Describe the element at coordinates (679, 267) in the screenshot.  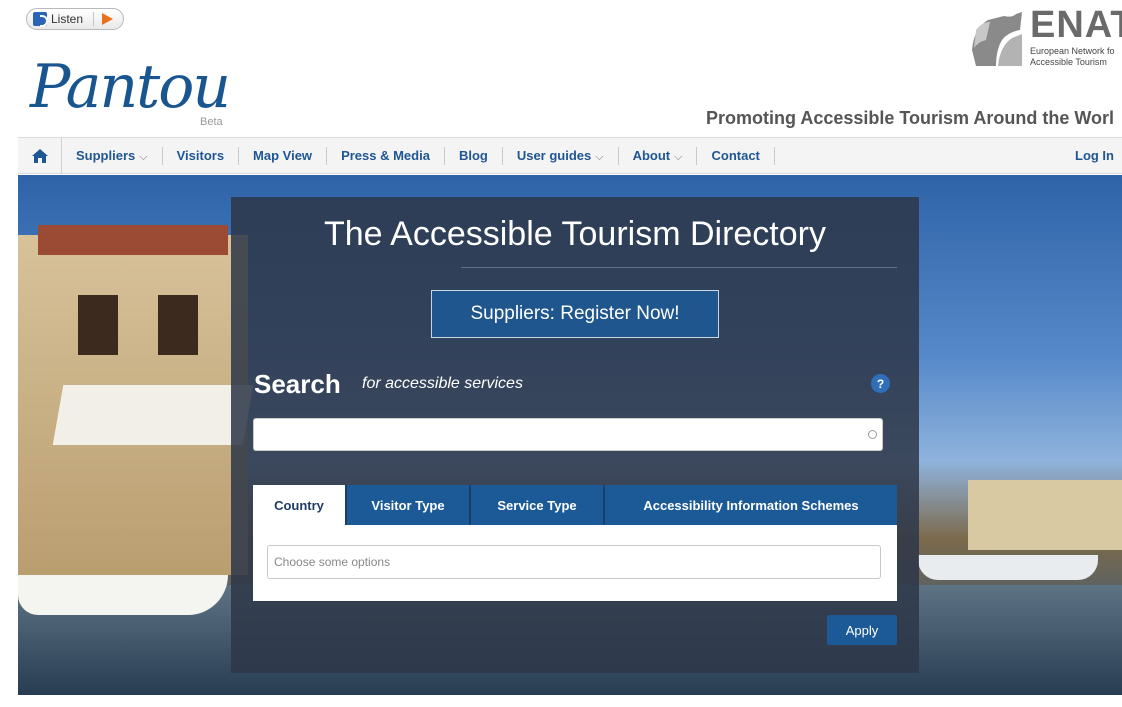
I see `title-divider` at that location.